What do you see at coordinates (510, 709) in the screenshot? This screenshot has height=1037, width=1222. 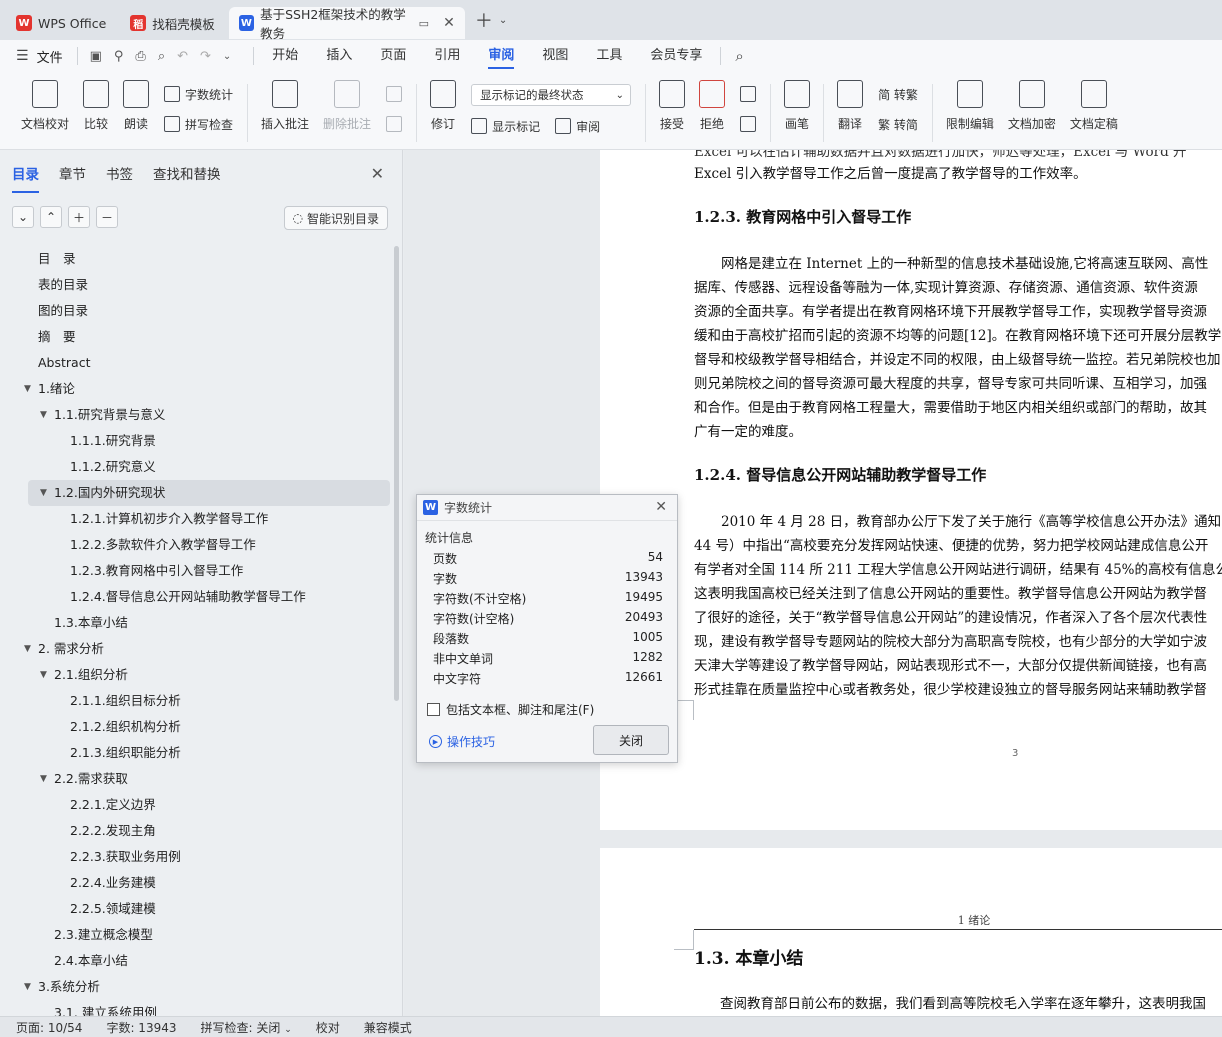 I see `include-textboxes-checkbox: 包括文本框、脚注和尾注(F)` at bounding box center [510, 709].